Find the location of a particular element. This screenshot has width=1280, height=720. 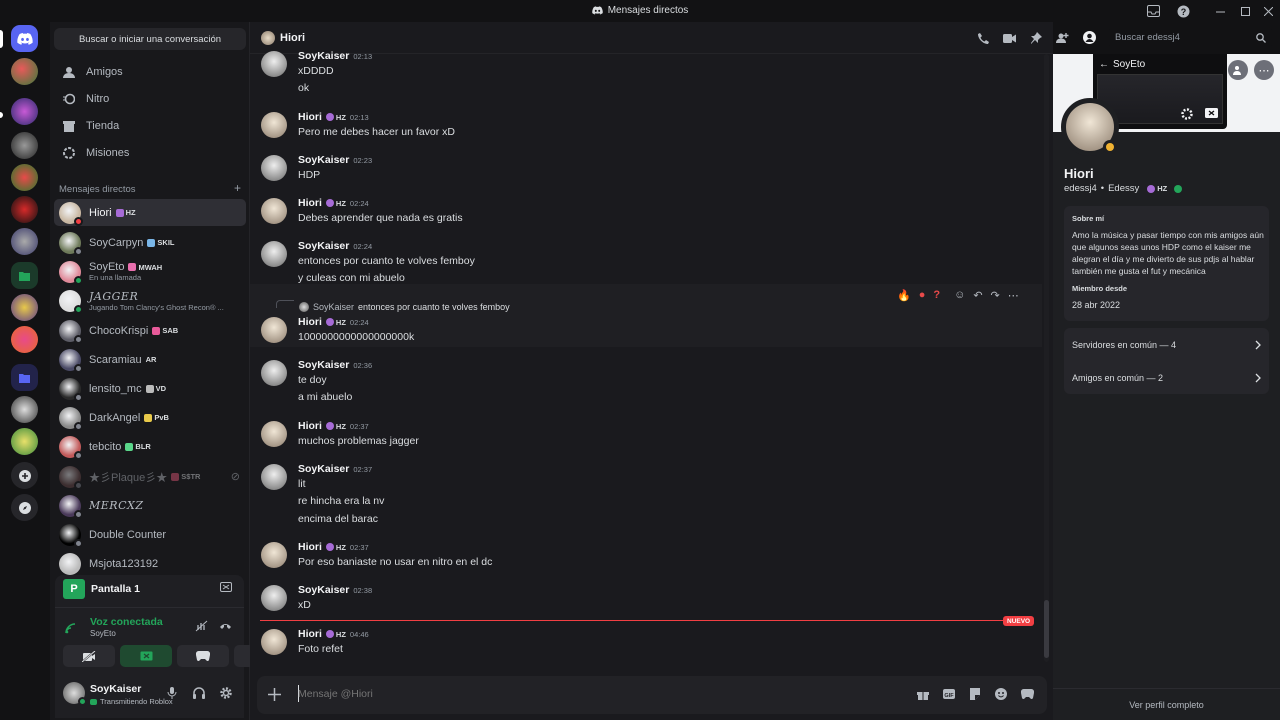

headphones-icon is located at coordinates (199, 693).